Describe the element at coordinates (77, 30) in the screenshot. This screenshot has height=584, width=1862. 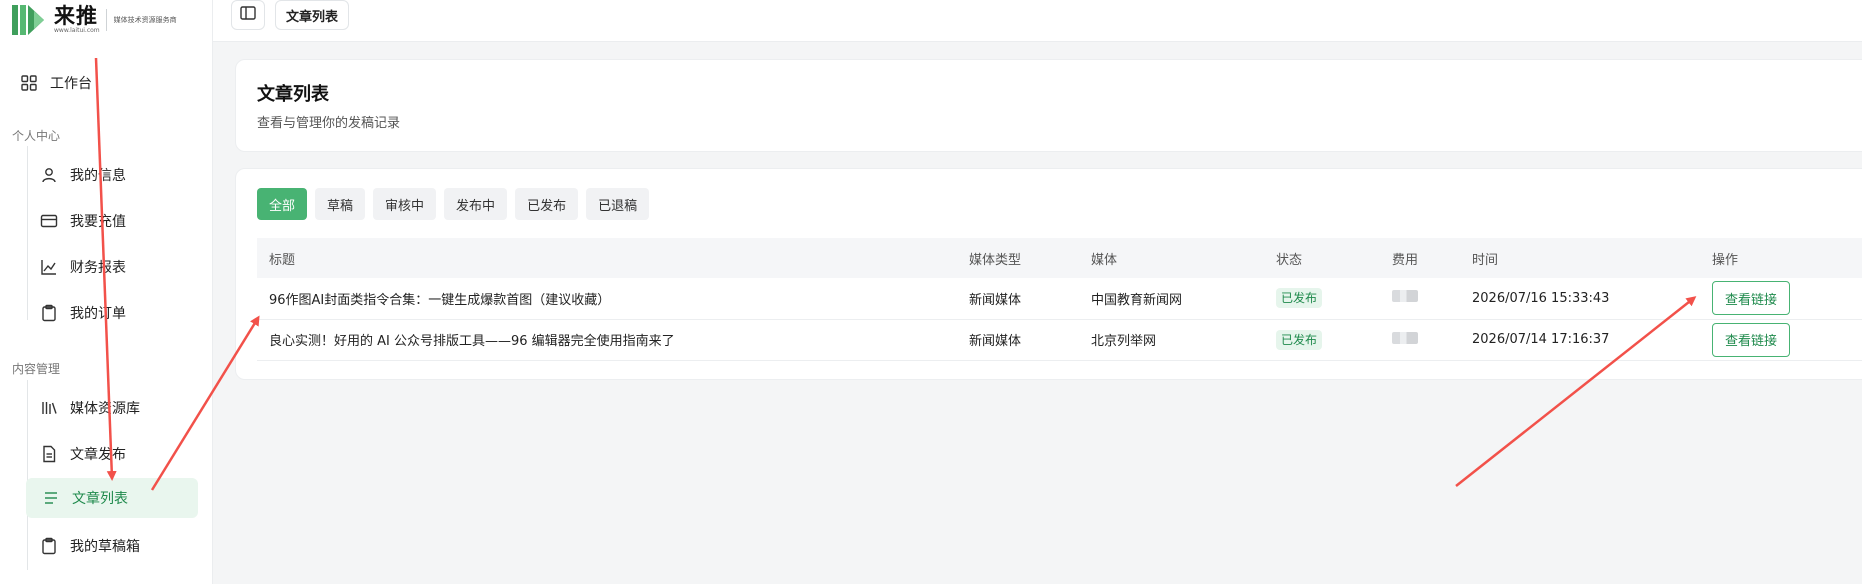
I see `brand-url: www.laitui.com` at that location.